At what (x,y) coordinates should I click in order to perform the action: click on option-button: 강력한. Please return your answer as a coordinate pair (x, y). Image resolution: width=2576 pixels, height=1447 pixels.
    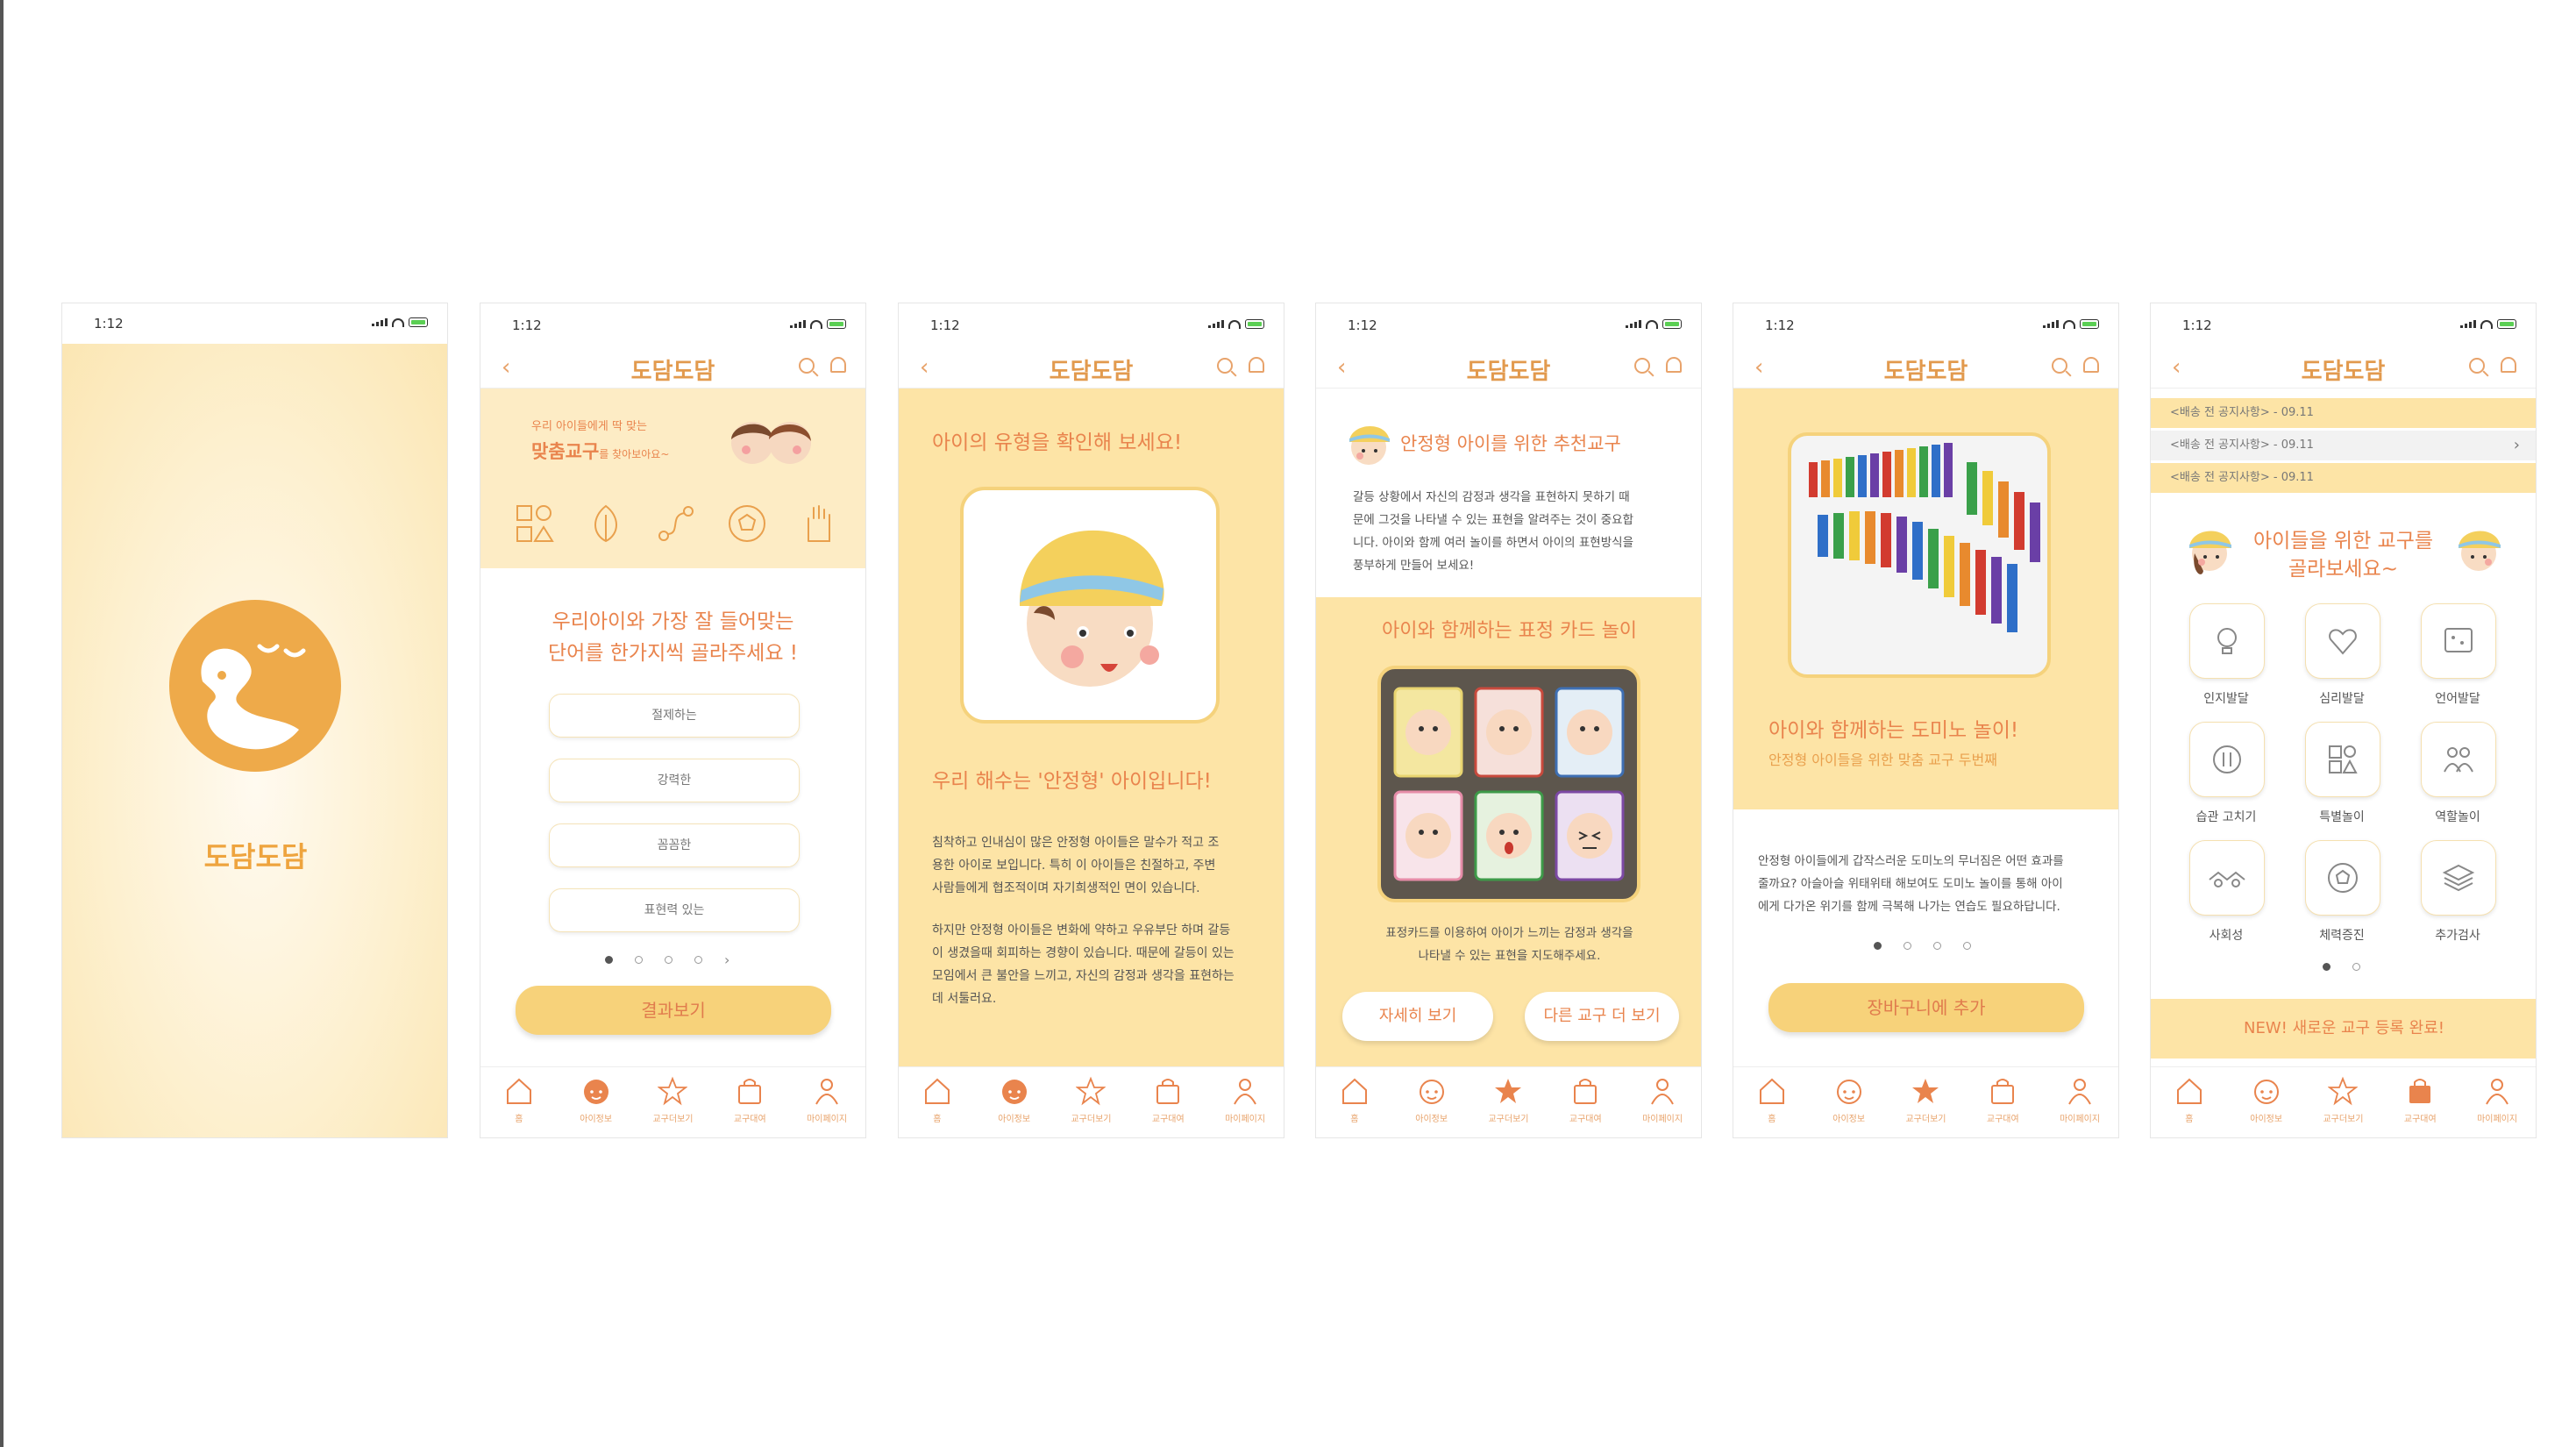
    Looking at the image, I should click on (674, 780).